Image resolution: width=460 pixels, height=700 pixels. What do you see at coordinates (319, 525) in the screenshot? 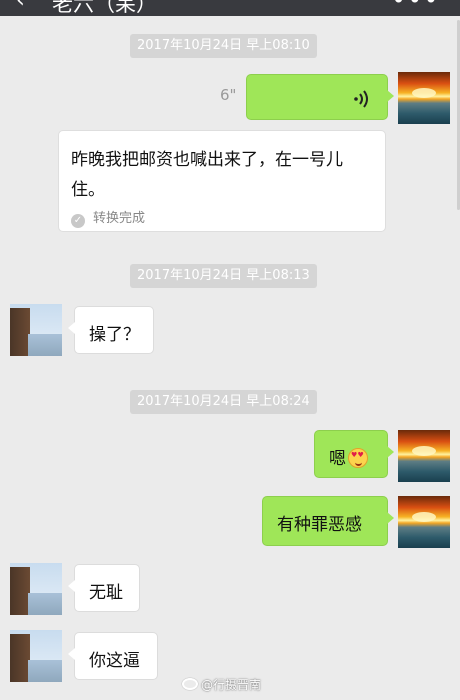
I see `message-text: 有种罪恶感` at bounding box center [319, 525].